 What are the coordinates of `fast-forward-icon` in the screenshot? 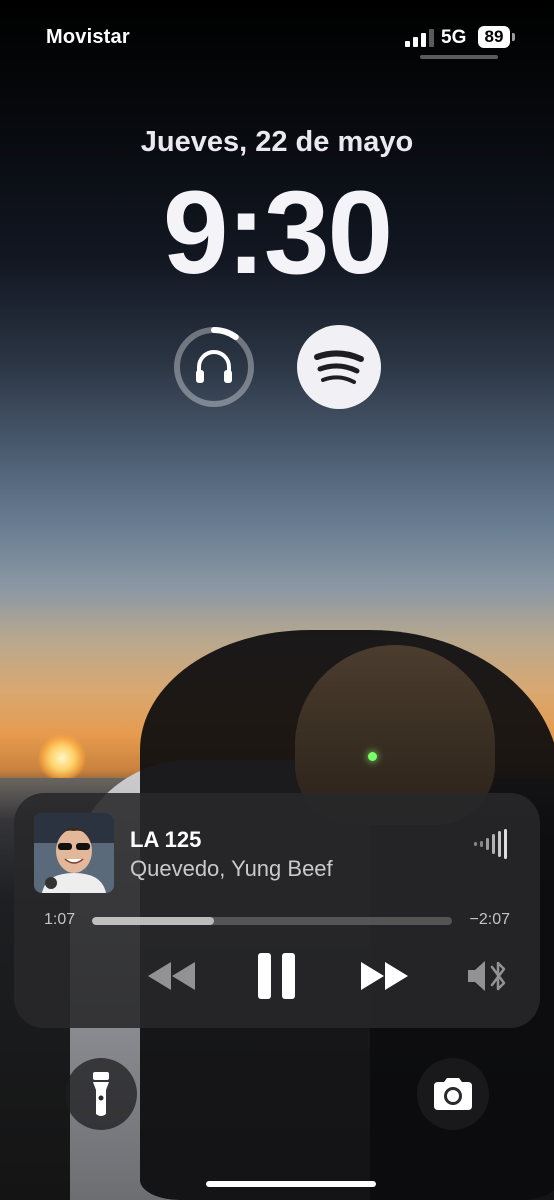 It's located at (385, 976).